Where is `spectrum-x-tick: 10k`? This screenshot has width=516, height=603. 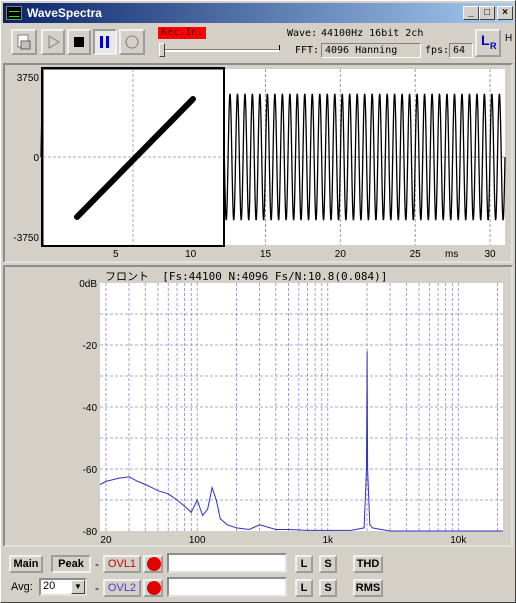 spectrum-x-tick: 10k is located at coordinates (458, 540).